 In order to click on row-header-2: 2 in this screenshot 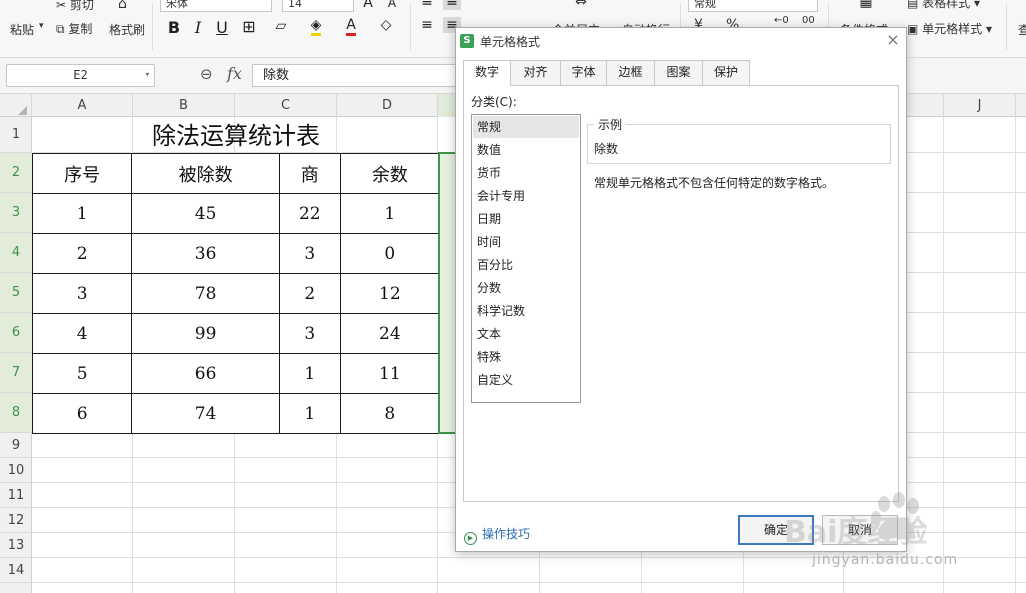, I will do `click(16, 173)`.